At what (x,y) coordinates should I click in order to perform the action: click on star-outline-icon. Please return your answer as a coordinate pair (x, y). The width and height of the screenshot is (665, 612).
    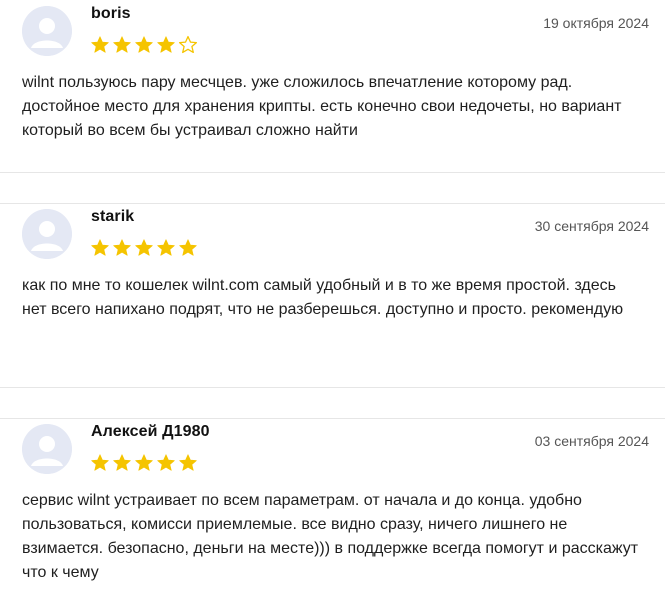
    Looking at the image, I should click on (188, 44).